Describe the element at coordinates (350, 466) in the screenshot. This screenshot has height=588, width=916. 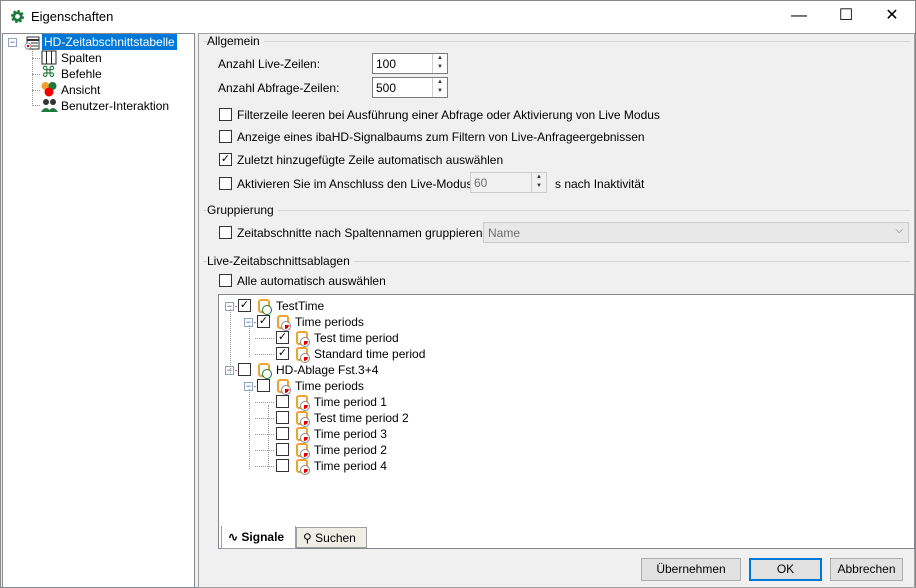
I see `tree-label: Time period 4` at that location.